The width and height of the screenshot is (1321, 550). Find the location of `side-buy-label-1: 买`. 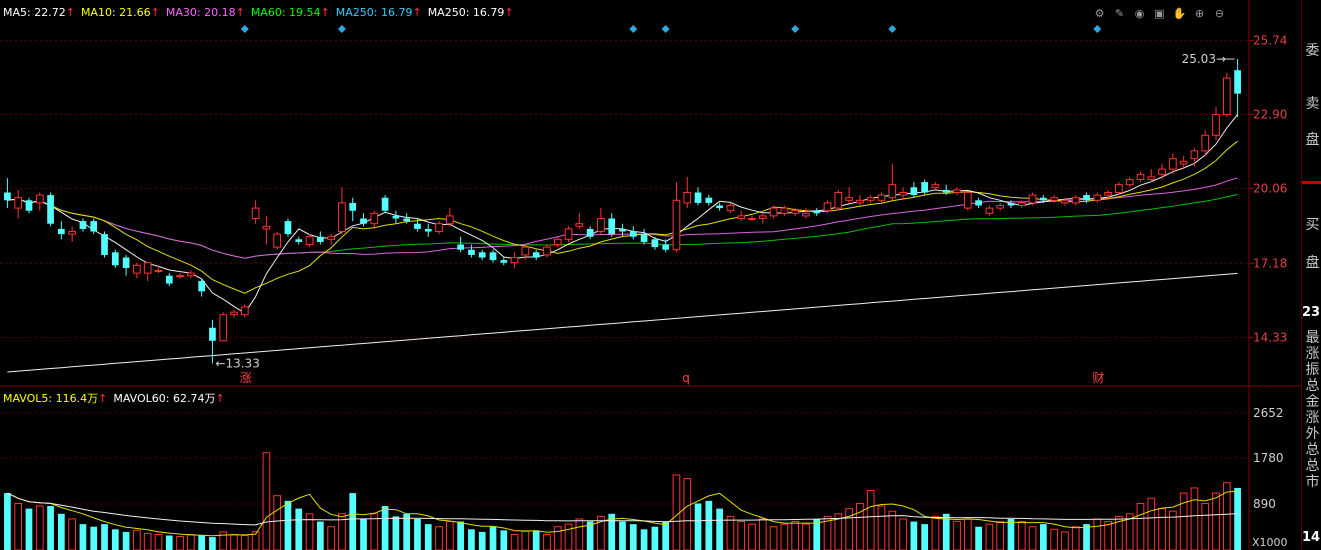

side-buy-label-1: 买 is located at coordinates (1312, 225).